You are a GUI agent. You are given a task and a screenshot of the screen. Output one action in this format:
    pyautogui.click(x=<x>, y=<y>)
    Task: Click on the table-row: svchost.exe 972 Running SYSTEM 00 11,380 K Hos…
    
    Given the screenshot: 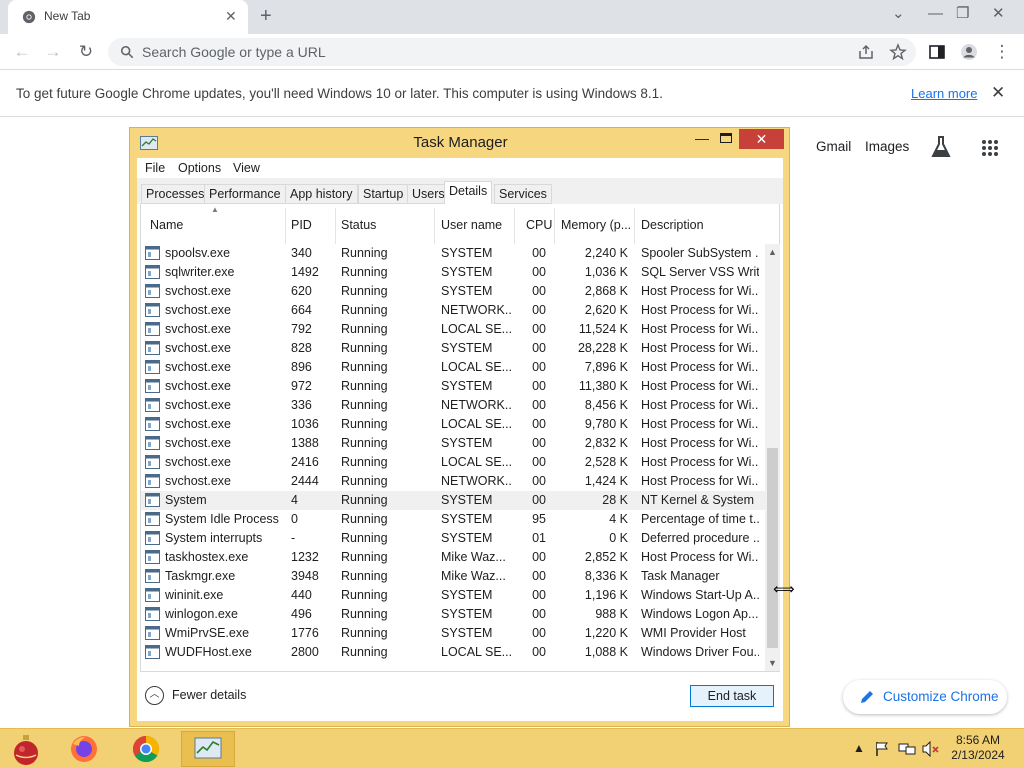 What is the action you would take?
    pyautogui.click(x=453, y=386)
    